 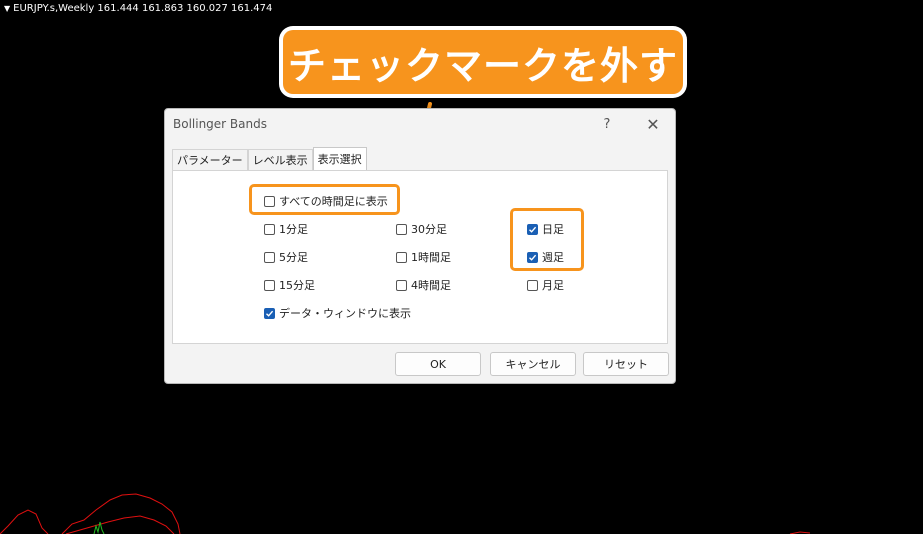 I want to click on checkbox-m5: 5分足, so click(x=286, y=257).